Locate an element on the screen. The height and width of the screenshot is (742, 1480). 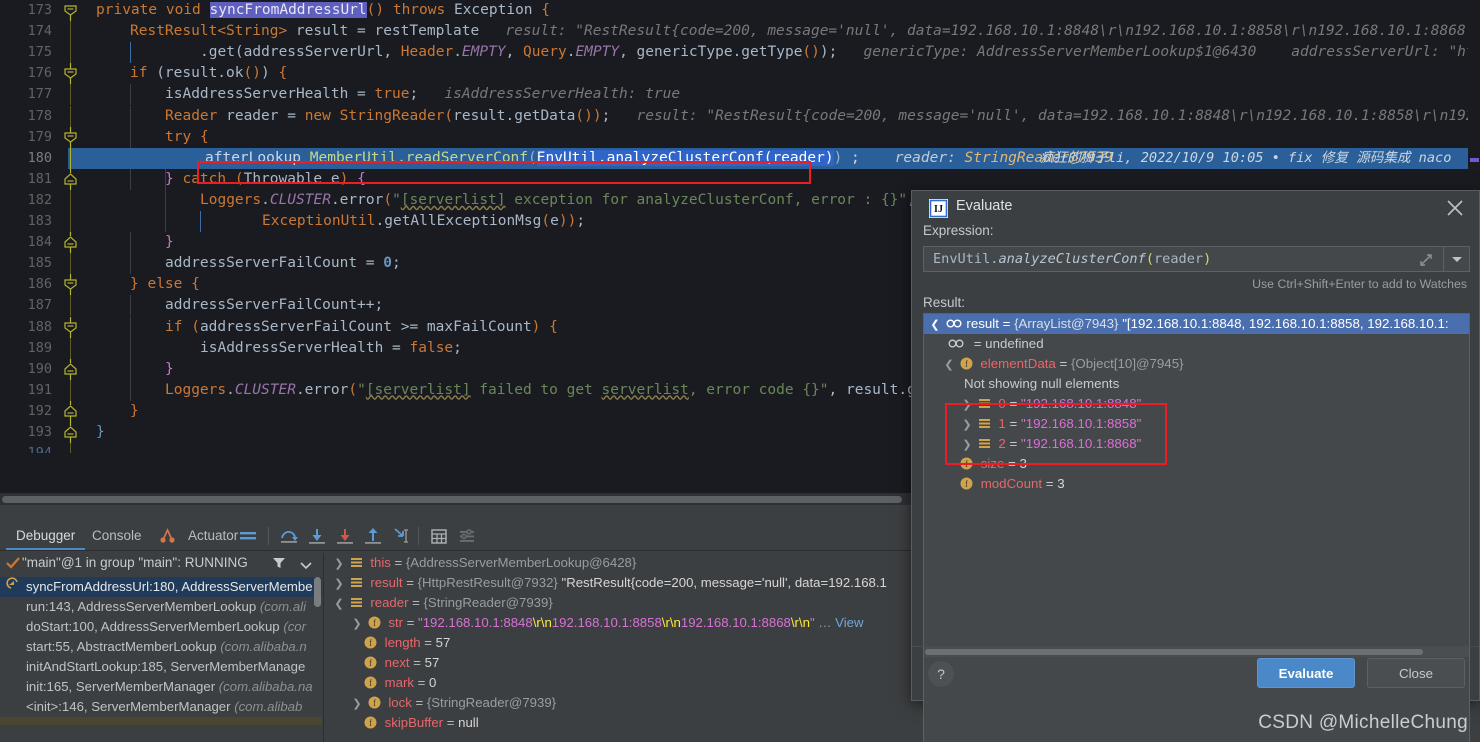
frame-row is located at coordinates (161, 721).